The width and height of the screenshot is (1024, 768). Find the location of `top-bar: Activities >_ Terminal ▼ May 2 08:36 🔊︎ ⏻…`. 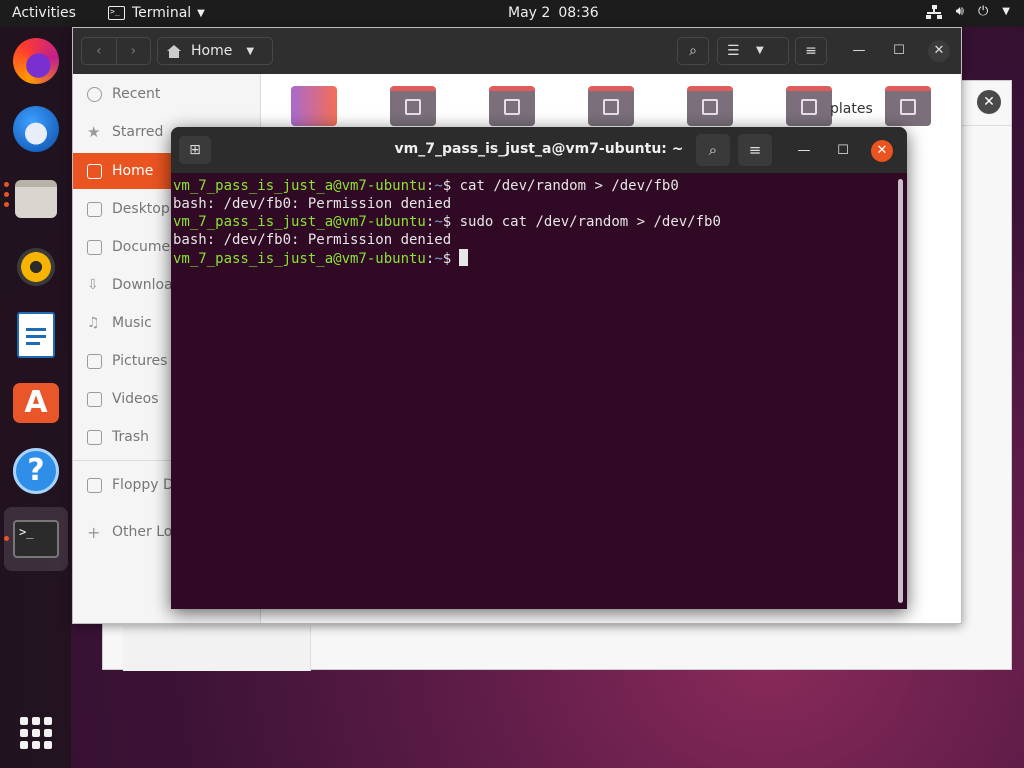

top-bar: Activities >_ Terminal ▼ May 2 08:36 🔊︎ ⏻… is located at coordinates (512, 13).